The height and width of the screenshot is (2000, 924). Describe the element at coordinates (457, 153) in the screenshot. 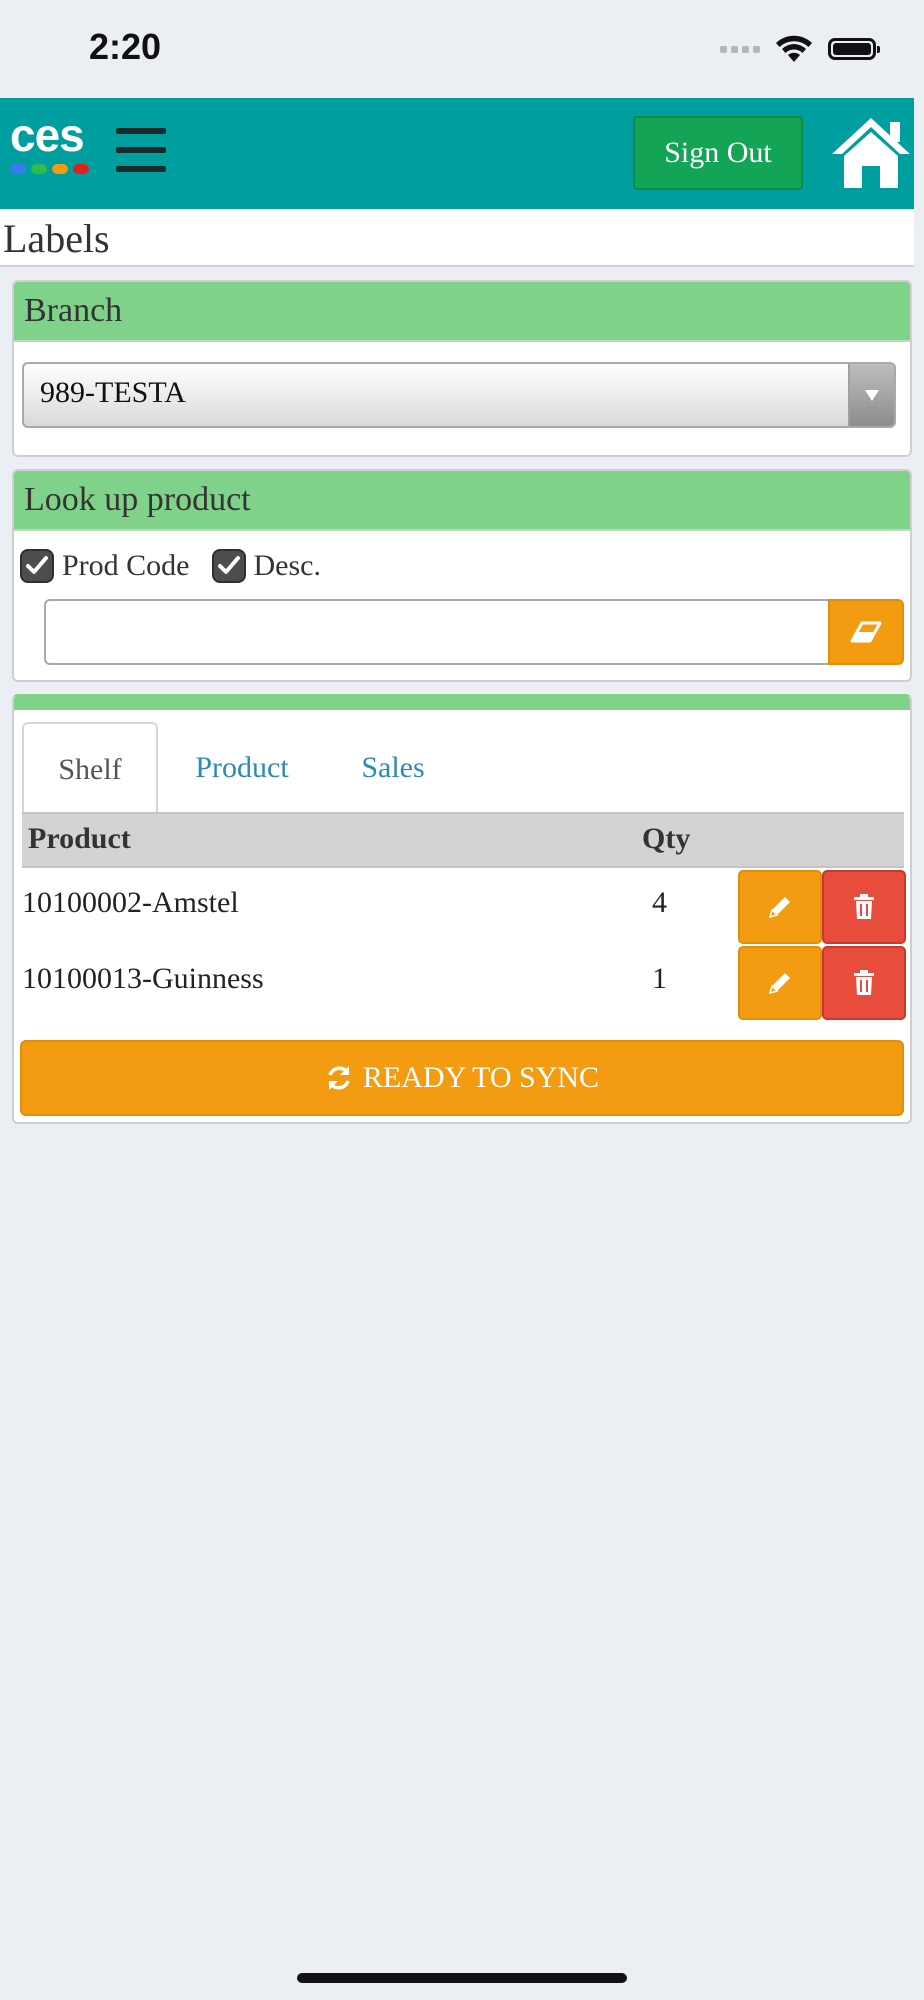

I see `app-header: ces Sign Out` at that location.